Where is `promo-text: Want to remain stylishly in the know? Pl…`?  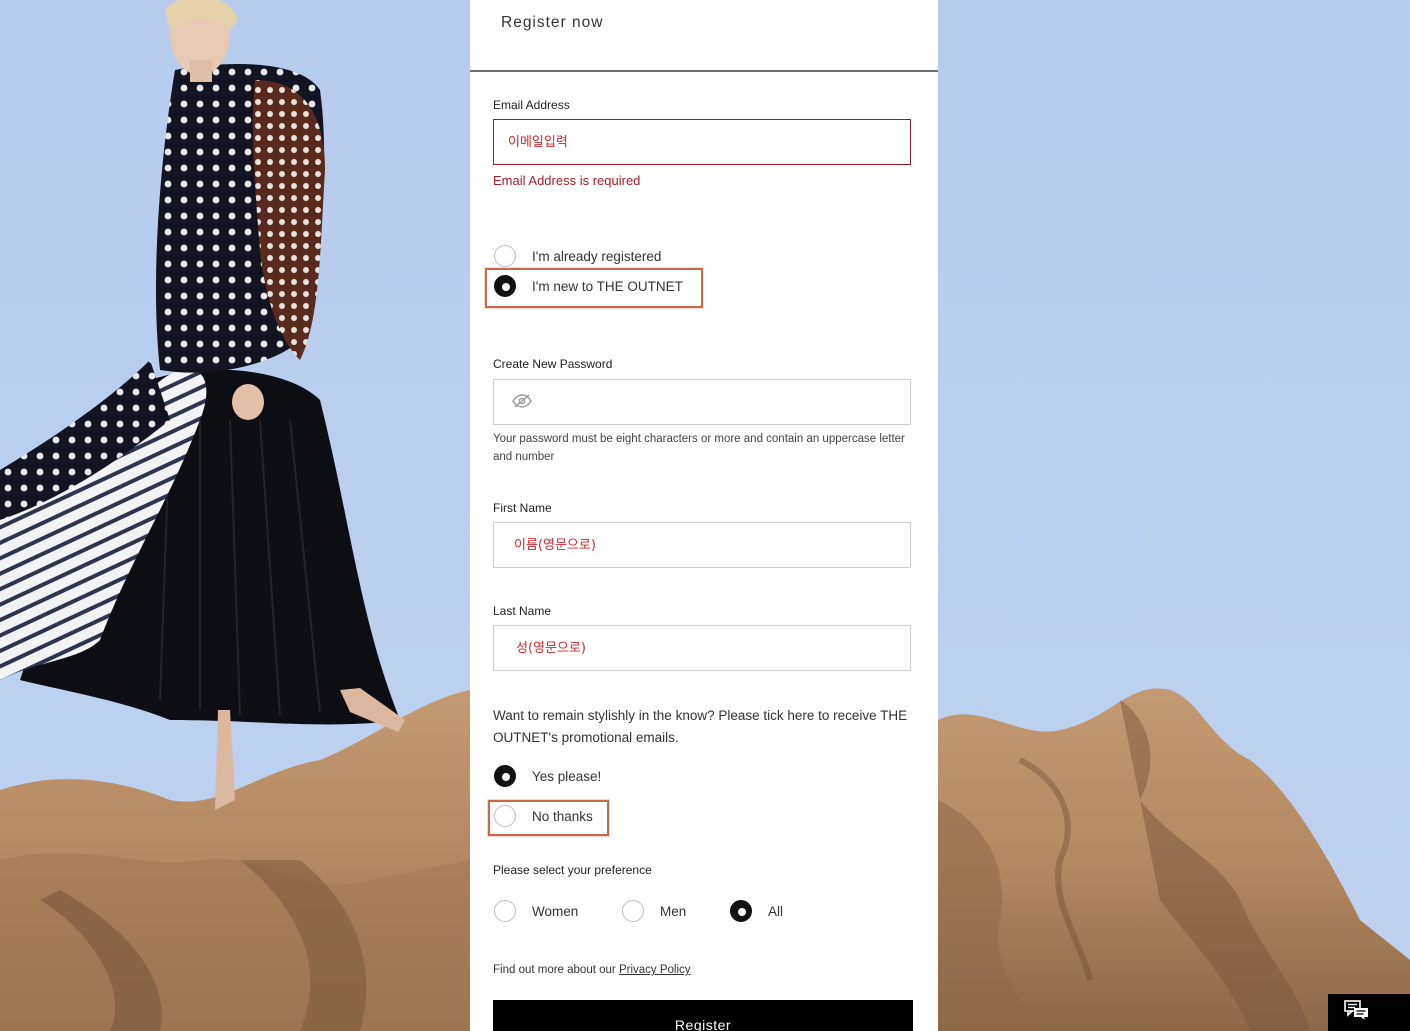 promo-text: Want to remain stylishly in the know? Pl… is located at coordinates (700, 726).